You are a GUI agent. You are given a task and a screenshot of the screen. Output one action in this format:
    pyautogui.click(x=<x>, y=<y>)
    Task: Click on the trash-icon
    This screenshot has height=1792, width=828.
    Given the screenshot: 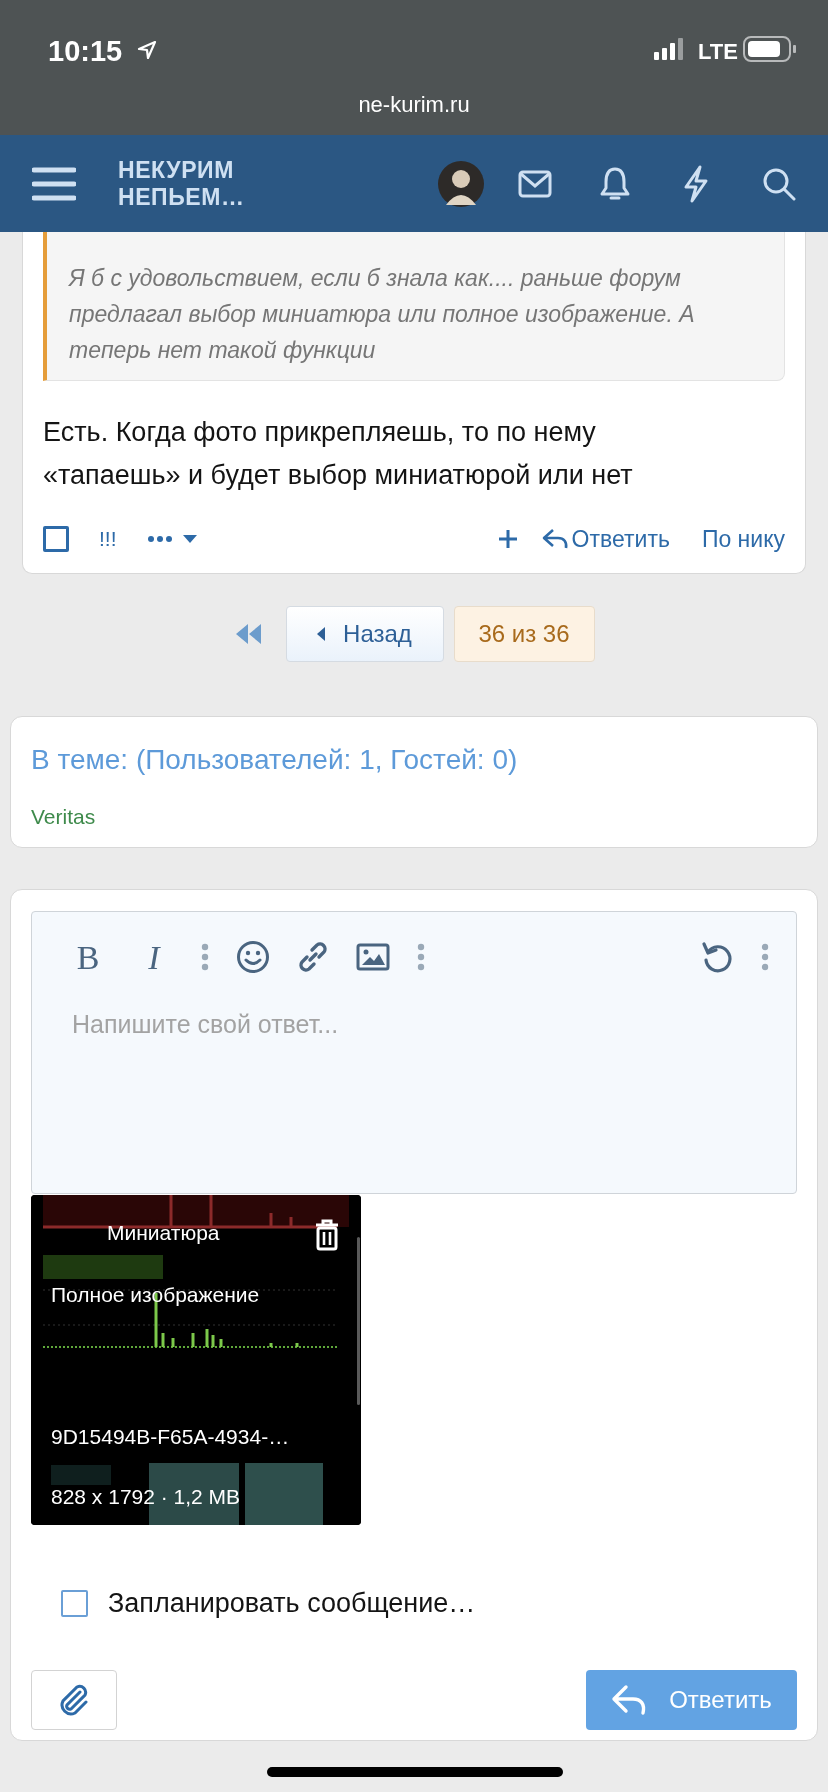 What is the action you would take?
    pyautogui.click(x=327, y=1235)
    